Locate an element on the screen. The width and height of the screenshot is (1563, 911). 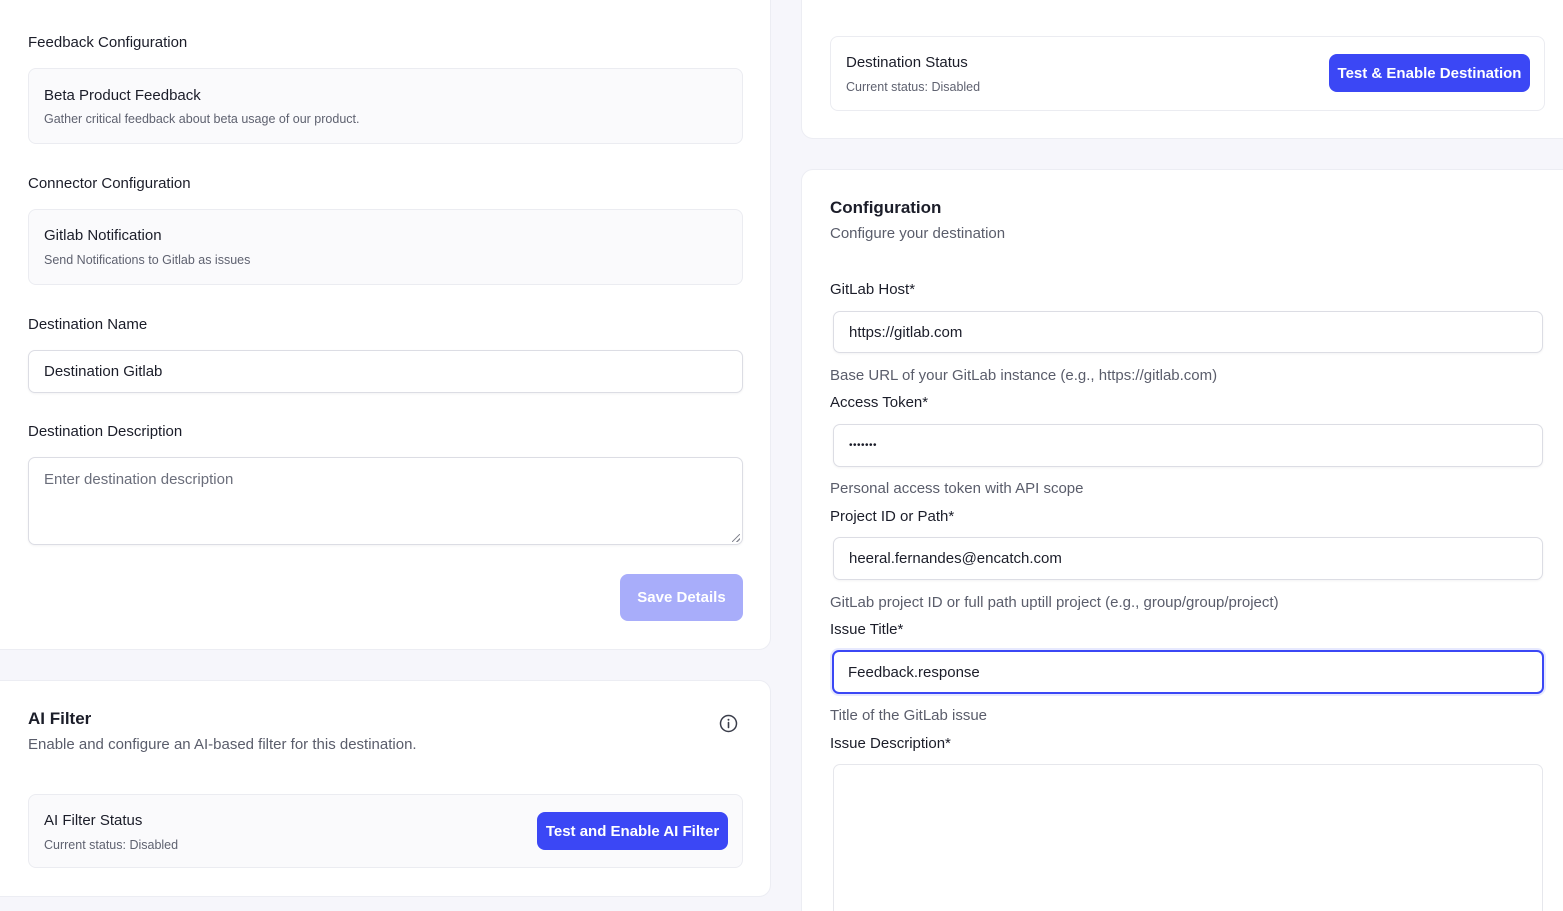
destination-status-title: Destination Status is located at coordinates (907, 62).